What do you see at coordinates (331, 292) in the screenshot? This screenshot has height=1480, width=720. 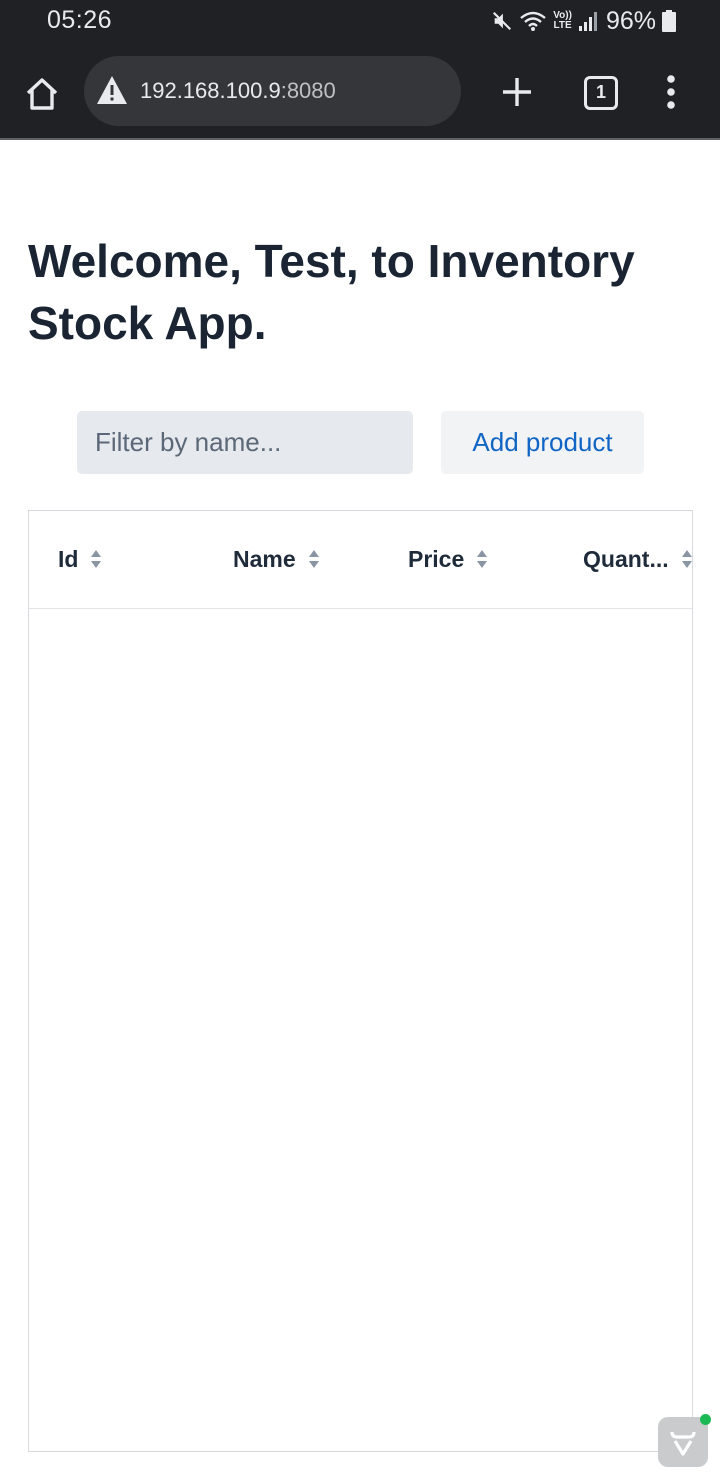 I see `page-title: Welcome, Test, to Inventory Stock App.` at bounding box center [331, 292].